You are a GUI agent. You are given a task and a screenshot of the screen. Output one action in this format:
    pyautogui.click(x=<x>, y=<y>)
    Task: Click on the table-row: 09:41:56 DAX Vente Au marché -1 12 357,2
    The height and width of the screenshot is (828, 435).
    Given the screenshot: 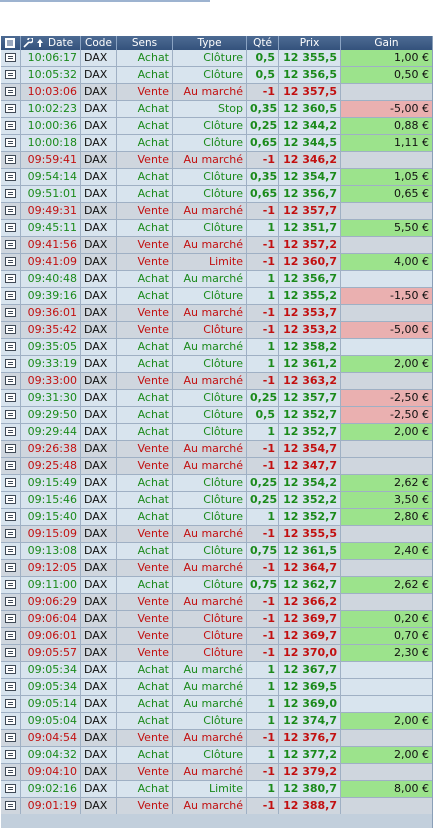 What is the action you would take?
    pyautogui.click(x=216, y=245)
    